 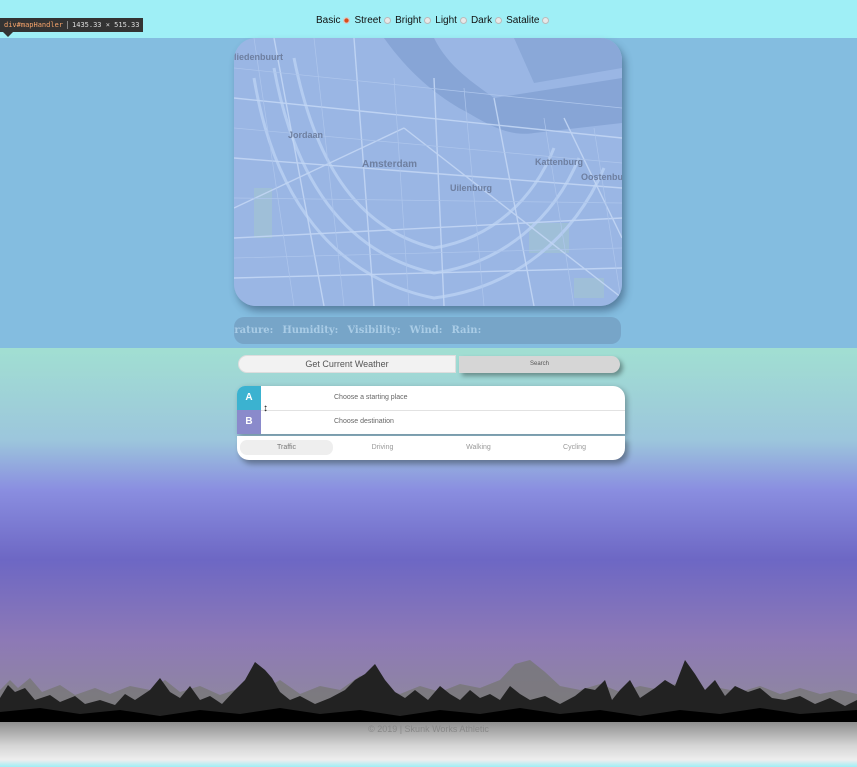 What do you see at coordinates (559, 162) in the screenshot?
I see `map-label-kattenburg: Kattenburg` at bounding box center [559, 162].